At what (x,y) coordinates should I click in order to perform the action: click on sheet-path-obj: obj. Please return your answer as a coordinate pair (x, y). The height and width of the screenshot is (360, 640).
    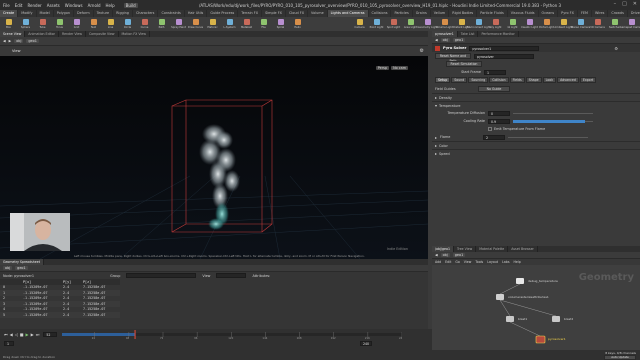
    Looking at the image, I should click on (8, 268).